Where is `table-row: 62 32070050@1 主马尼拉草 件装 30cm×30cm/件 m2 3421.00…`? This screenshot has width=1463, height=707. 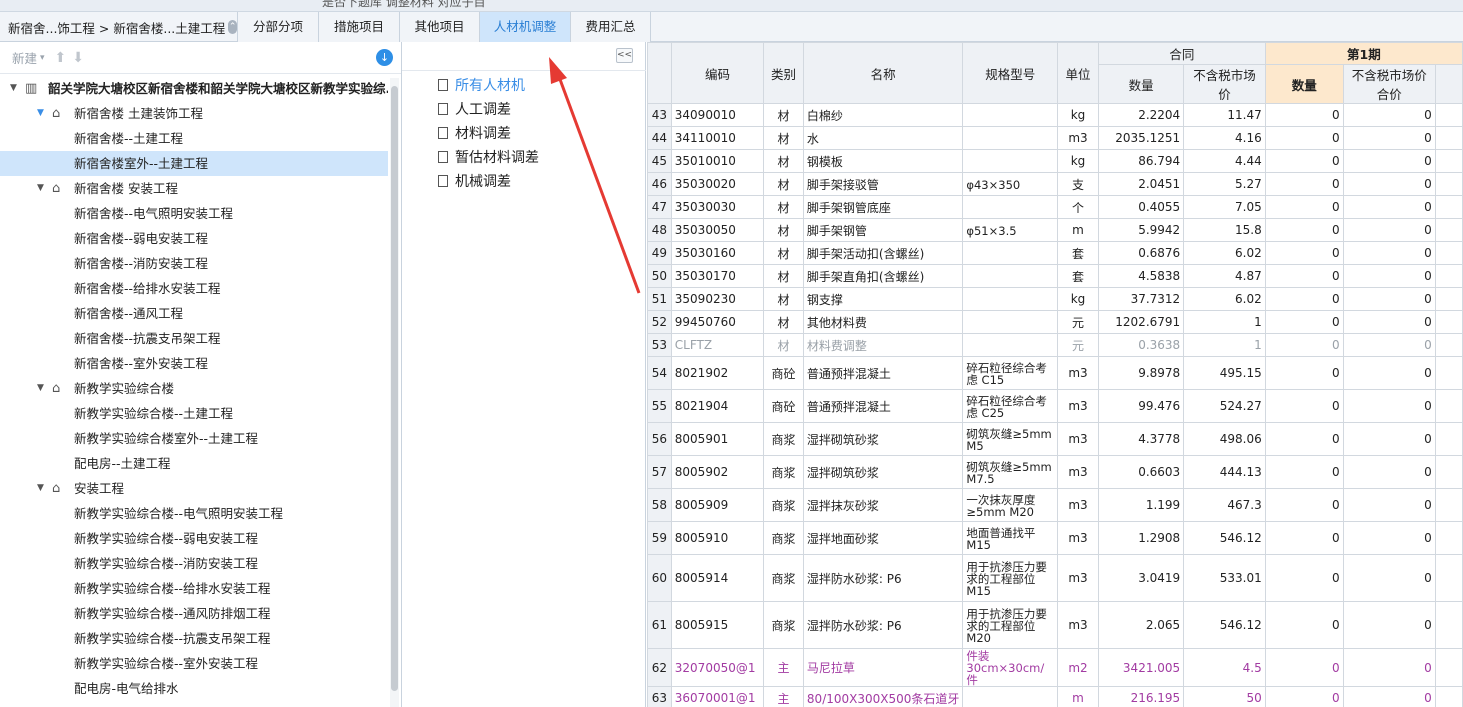 table-row: 62 32070050@1 主马尼拉草 件装 30cm×30cm/件 m2 3421.00… is located at coordinates (1055, 667).